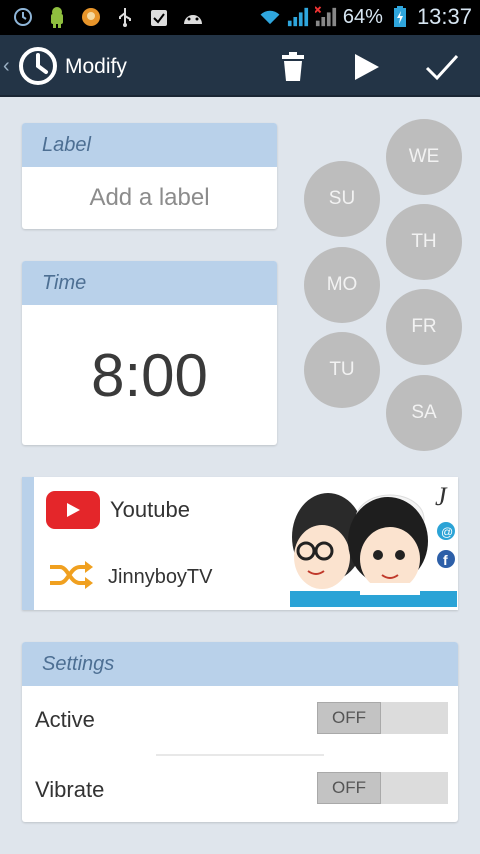 The height and width of the screenshot is (854, 480). I want to click on time-value: 8:00, so click(149, 375).